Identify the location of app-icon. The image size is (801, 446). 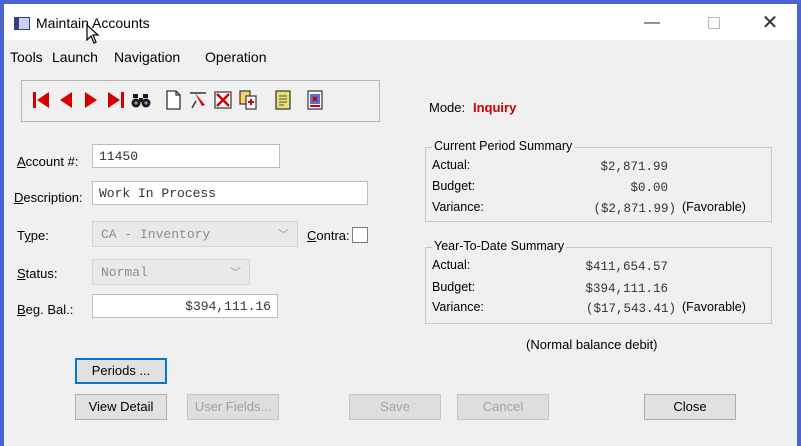
(22, 23).